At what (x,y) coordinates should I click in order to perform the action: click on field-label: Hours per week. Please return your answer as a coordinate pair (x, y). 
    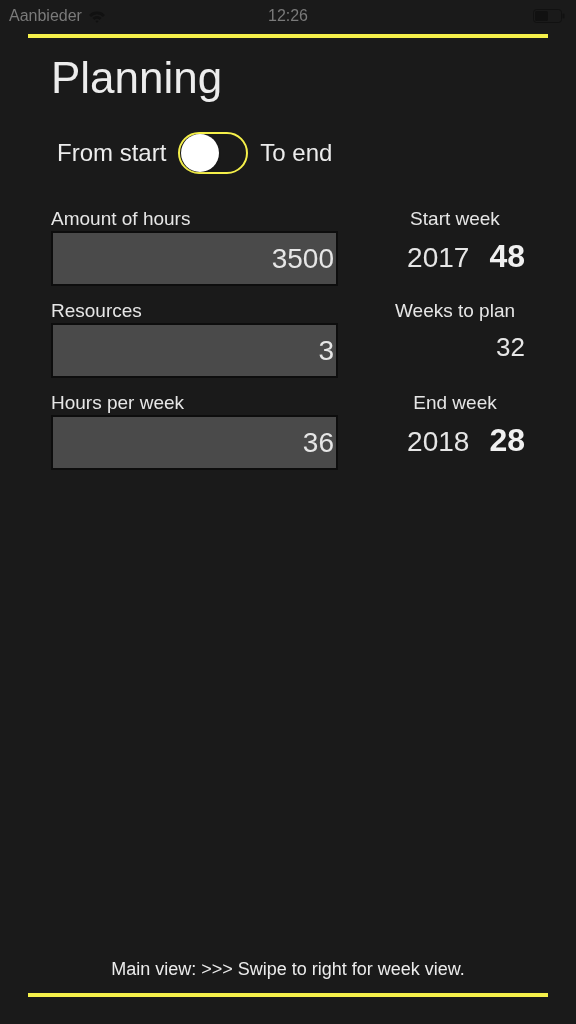
    Looking at the image, I should click on (118, 401).